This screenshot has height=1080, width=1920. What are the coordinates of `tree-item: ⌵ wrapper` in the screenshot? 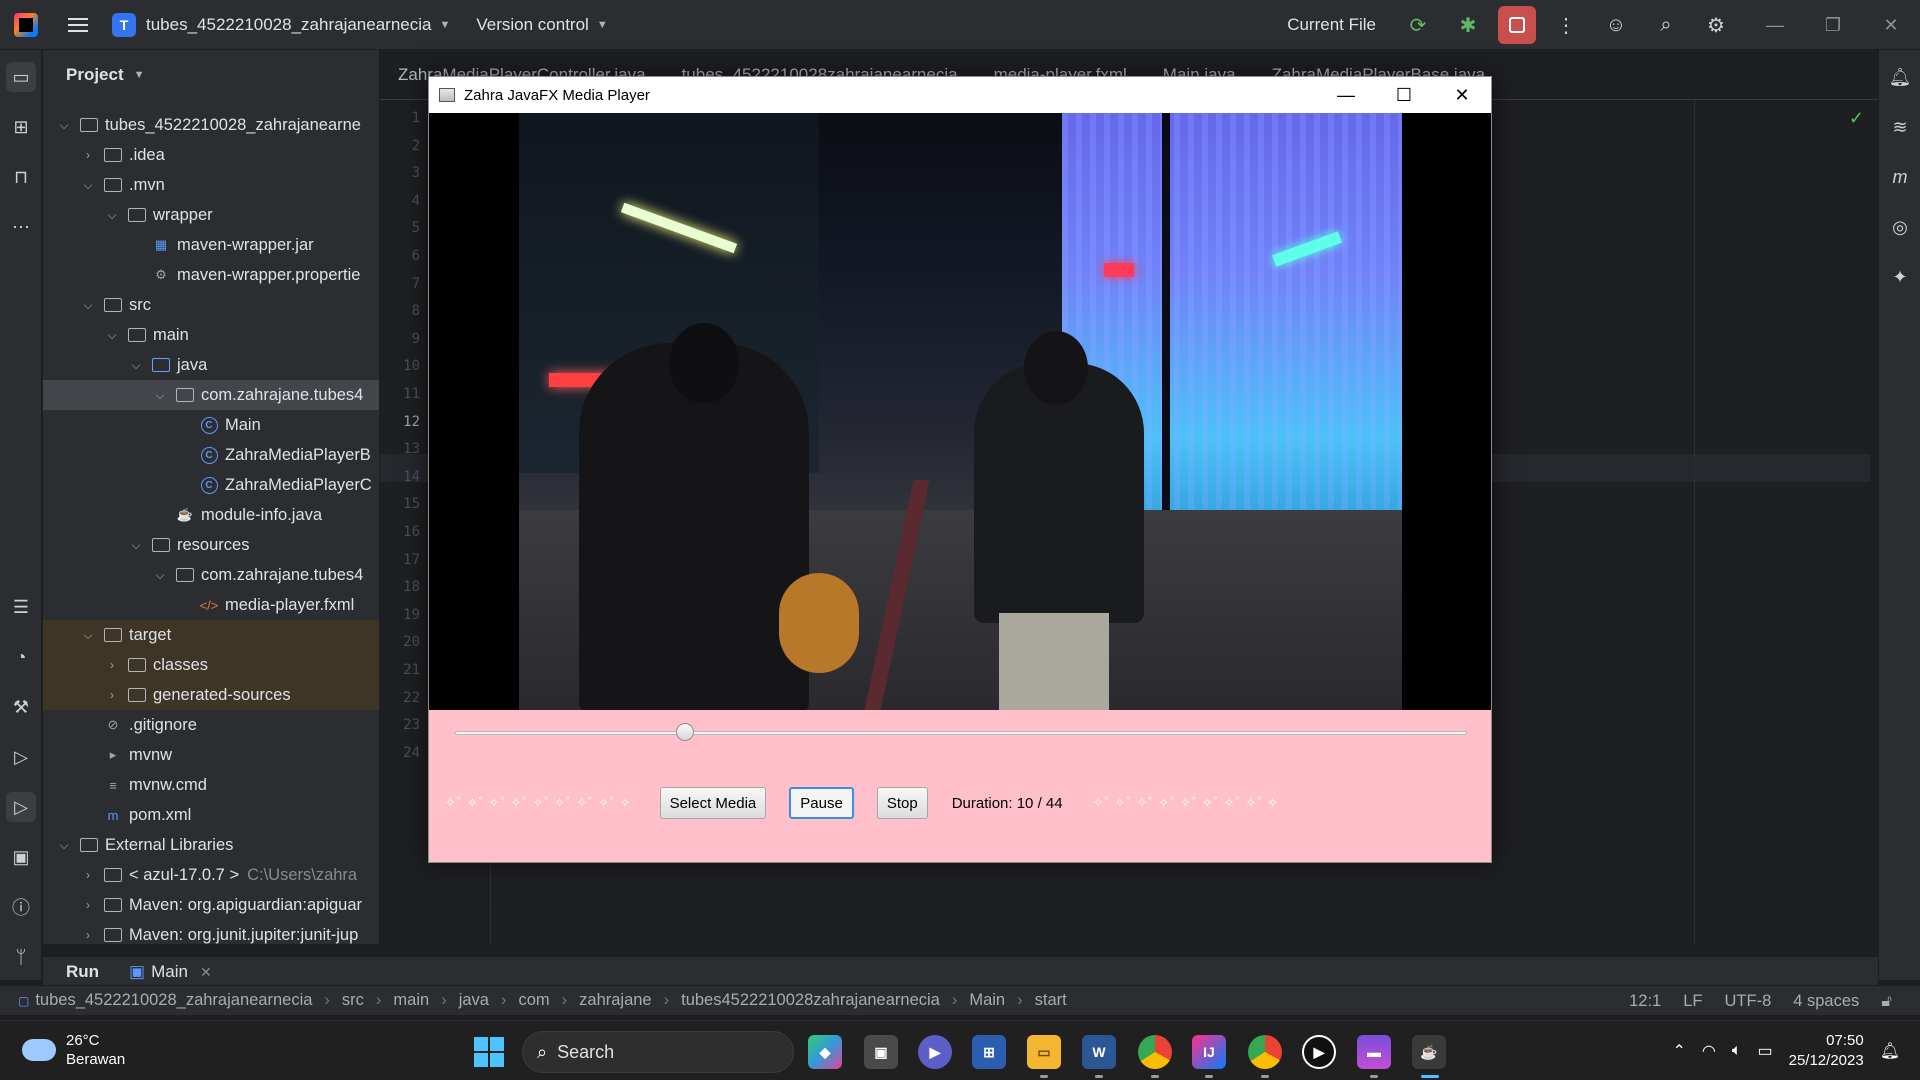 It's located at (211, 215).